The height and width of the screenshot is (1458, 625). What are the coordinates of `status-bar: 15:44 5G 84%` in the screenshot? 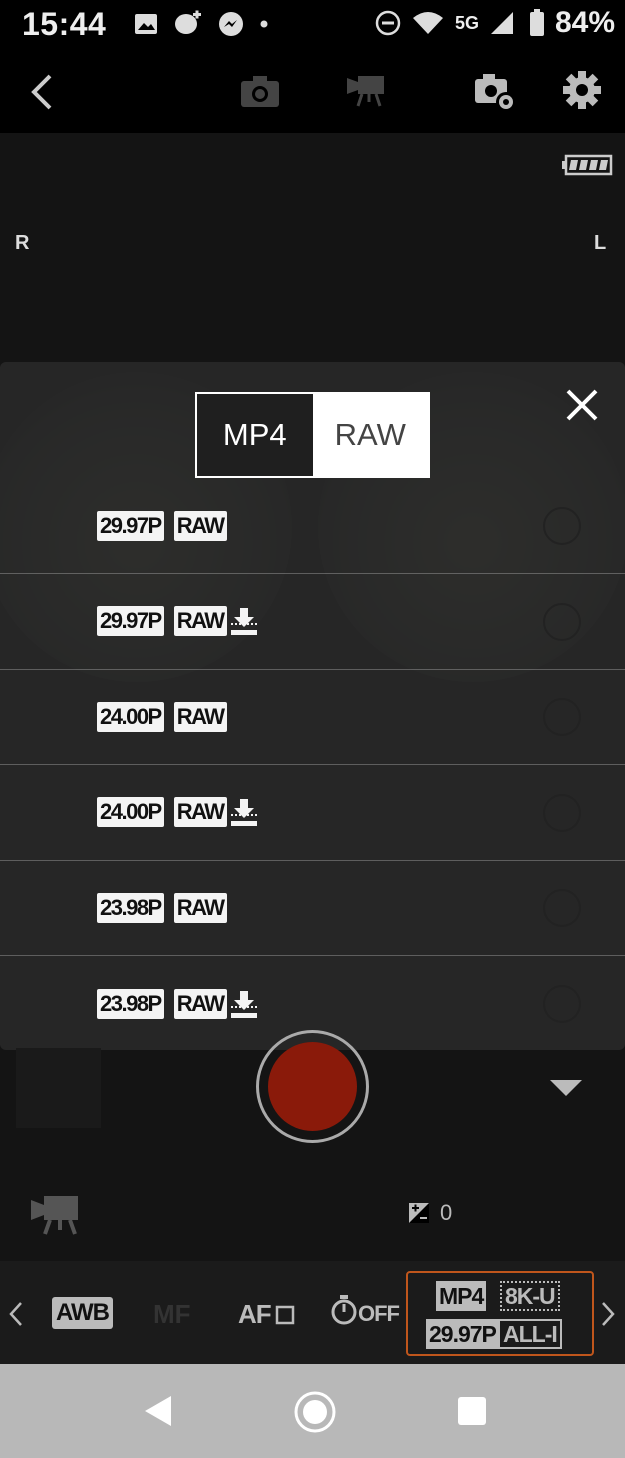 It's located at (312, 25).